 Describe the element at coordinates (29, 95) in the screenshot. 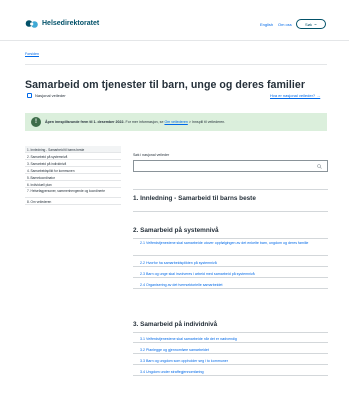

I see `document-icon` at that location.